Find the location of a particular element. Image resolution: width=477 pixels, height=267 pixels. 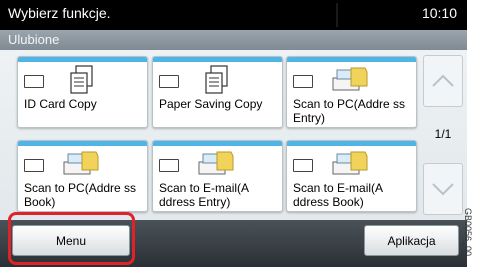

chevron-down-icon is located at coordinates (443, 189).